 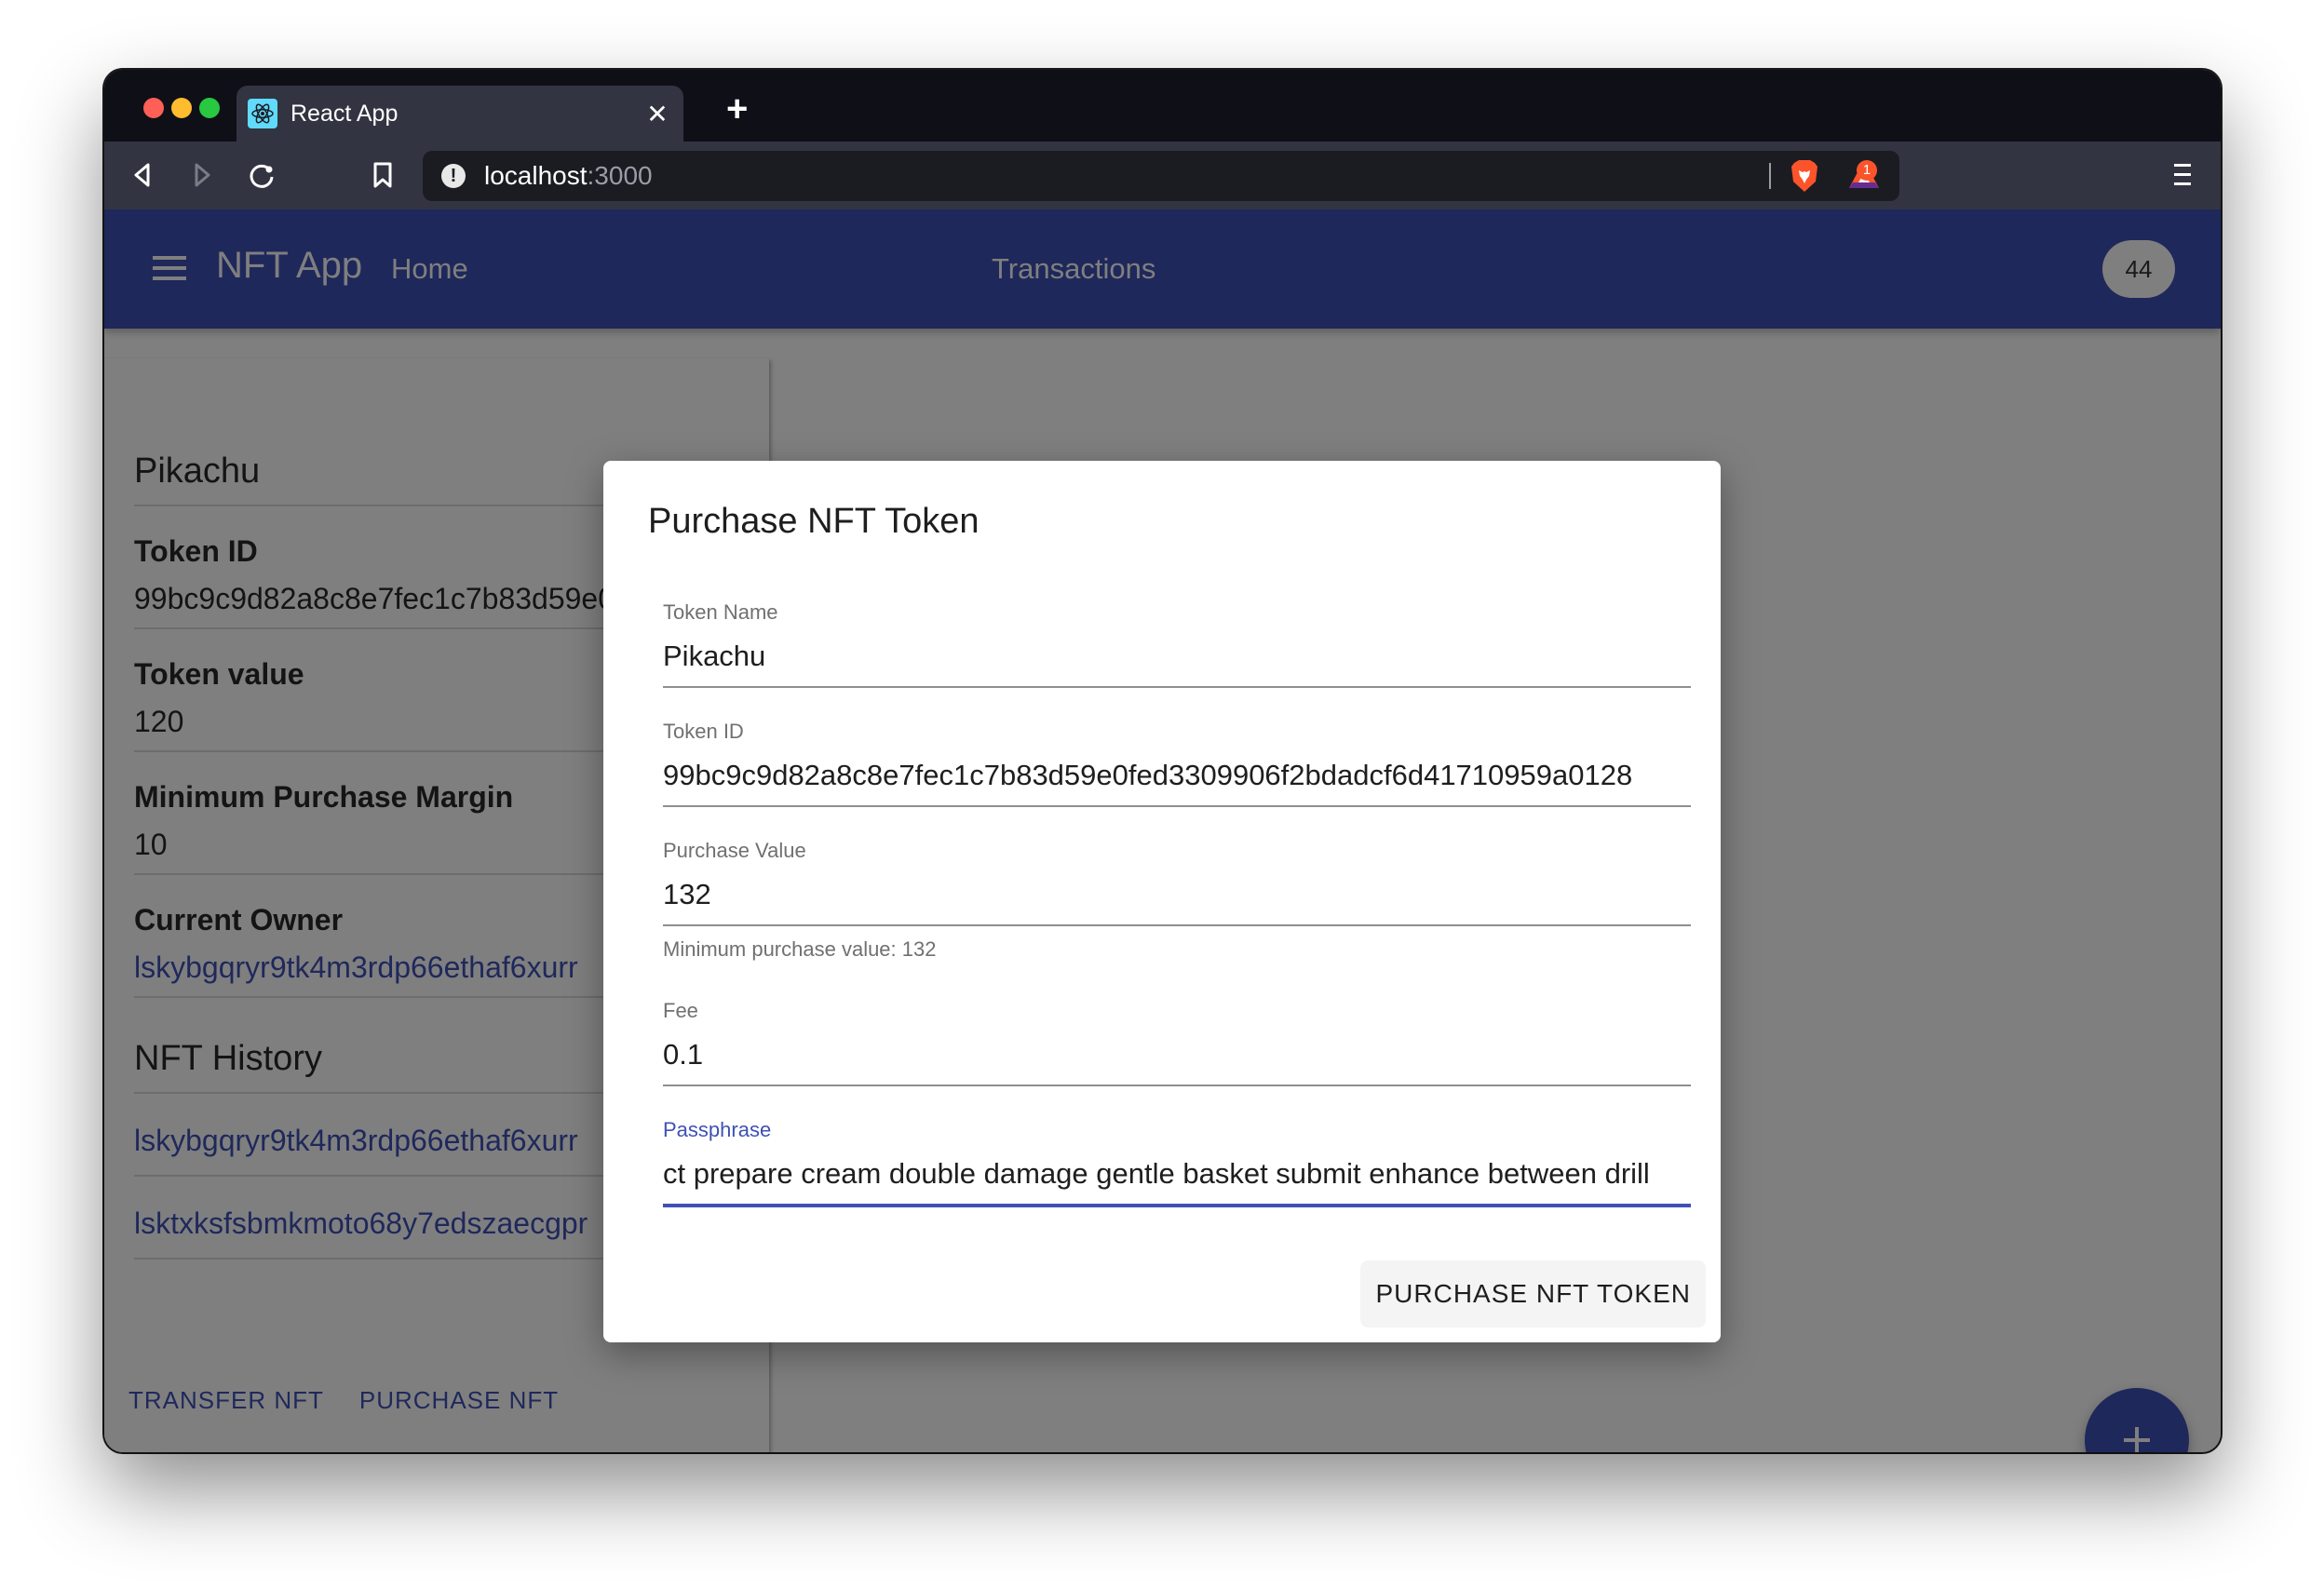 I want to click on rewards-badge: 1, so click(x=1867, y=170).